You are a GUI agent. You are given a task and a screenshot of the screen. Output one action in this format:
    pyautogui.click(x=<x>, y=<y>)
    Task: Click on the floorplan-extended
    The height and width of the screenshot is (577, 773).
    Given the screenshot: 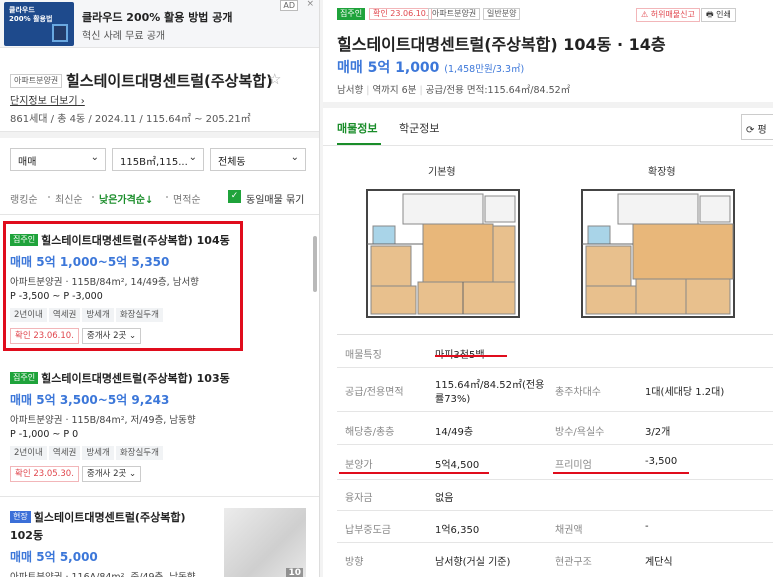 What is the action you would take?
    pyautogui.click(x=658, y=253)
    